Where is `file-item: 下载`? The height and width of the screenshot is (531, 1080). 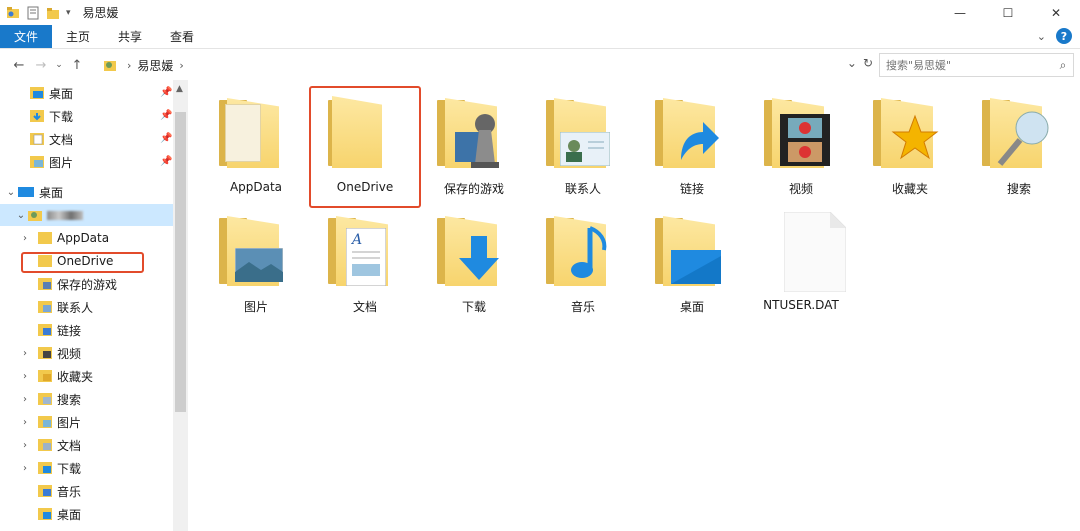 file-item: 下载 is located at coordinates (474, 265).